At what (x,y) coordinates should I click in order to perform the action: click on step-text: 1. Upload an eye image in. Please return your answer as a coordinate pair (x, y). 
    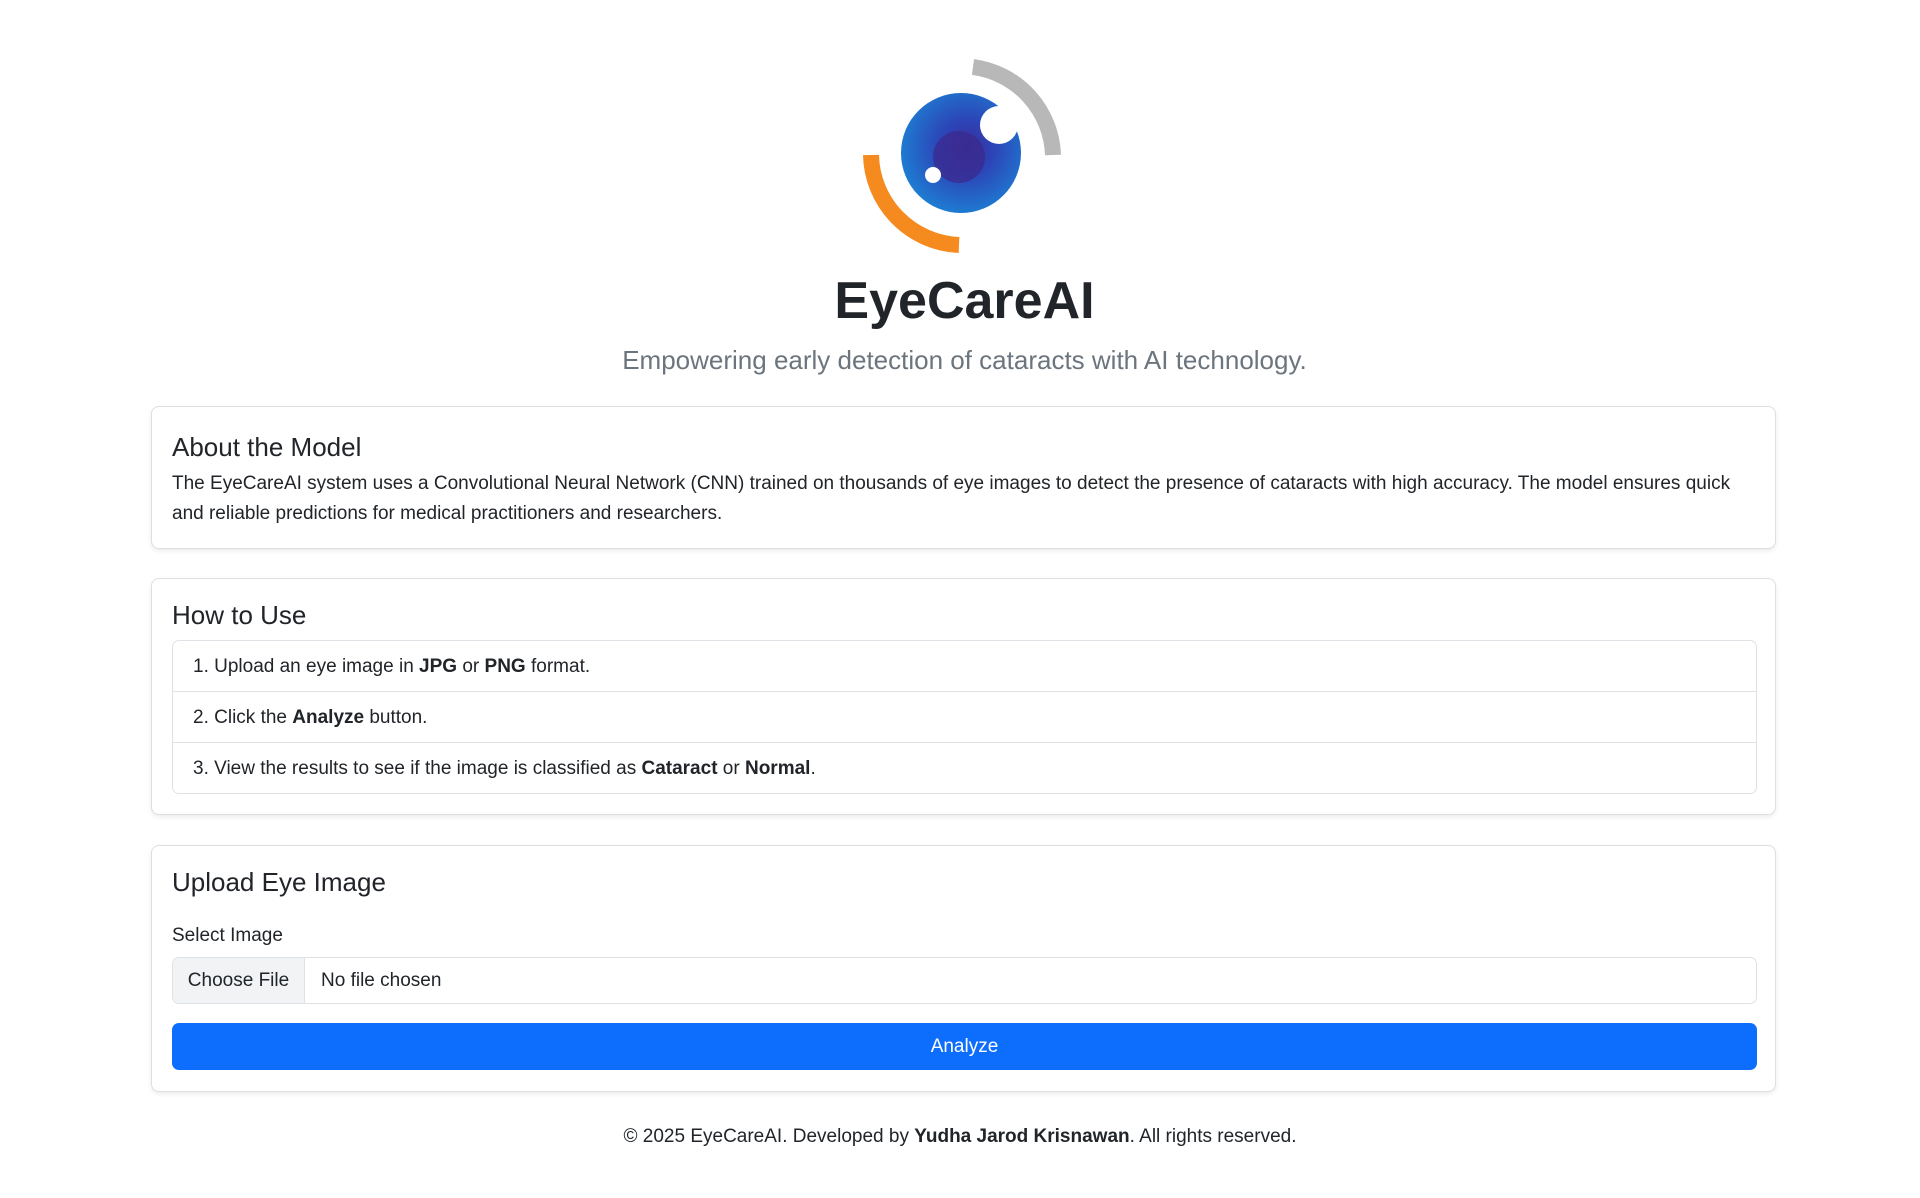
    Looking at the image, I should click on (306, 666).